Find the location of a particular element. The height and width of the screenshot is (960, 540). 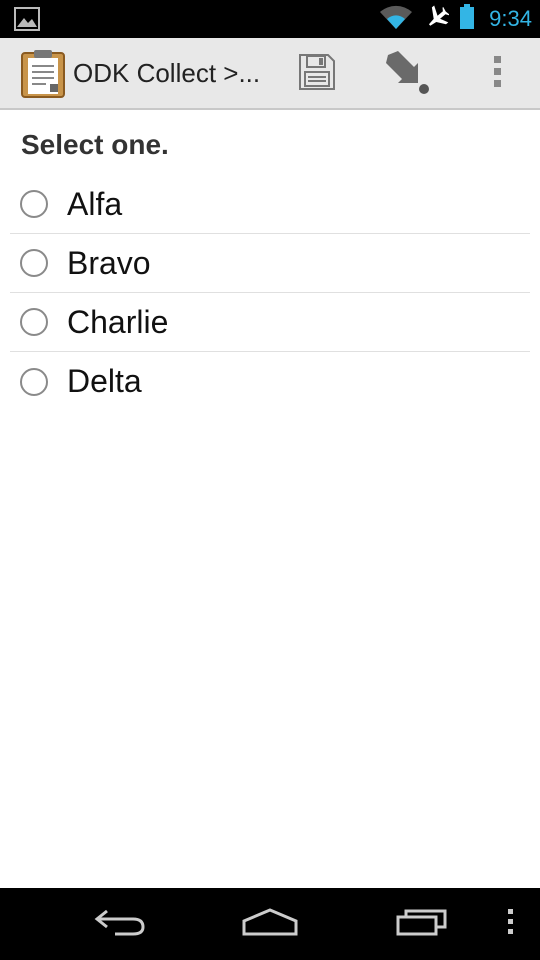

overflow-menu-button is located at coordinates (498, 74).